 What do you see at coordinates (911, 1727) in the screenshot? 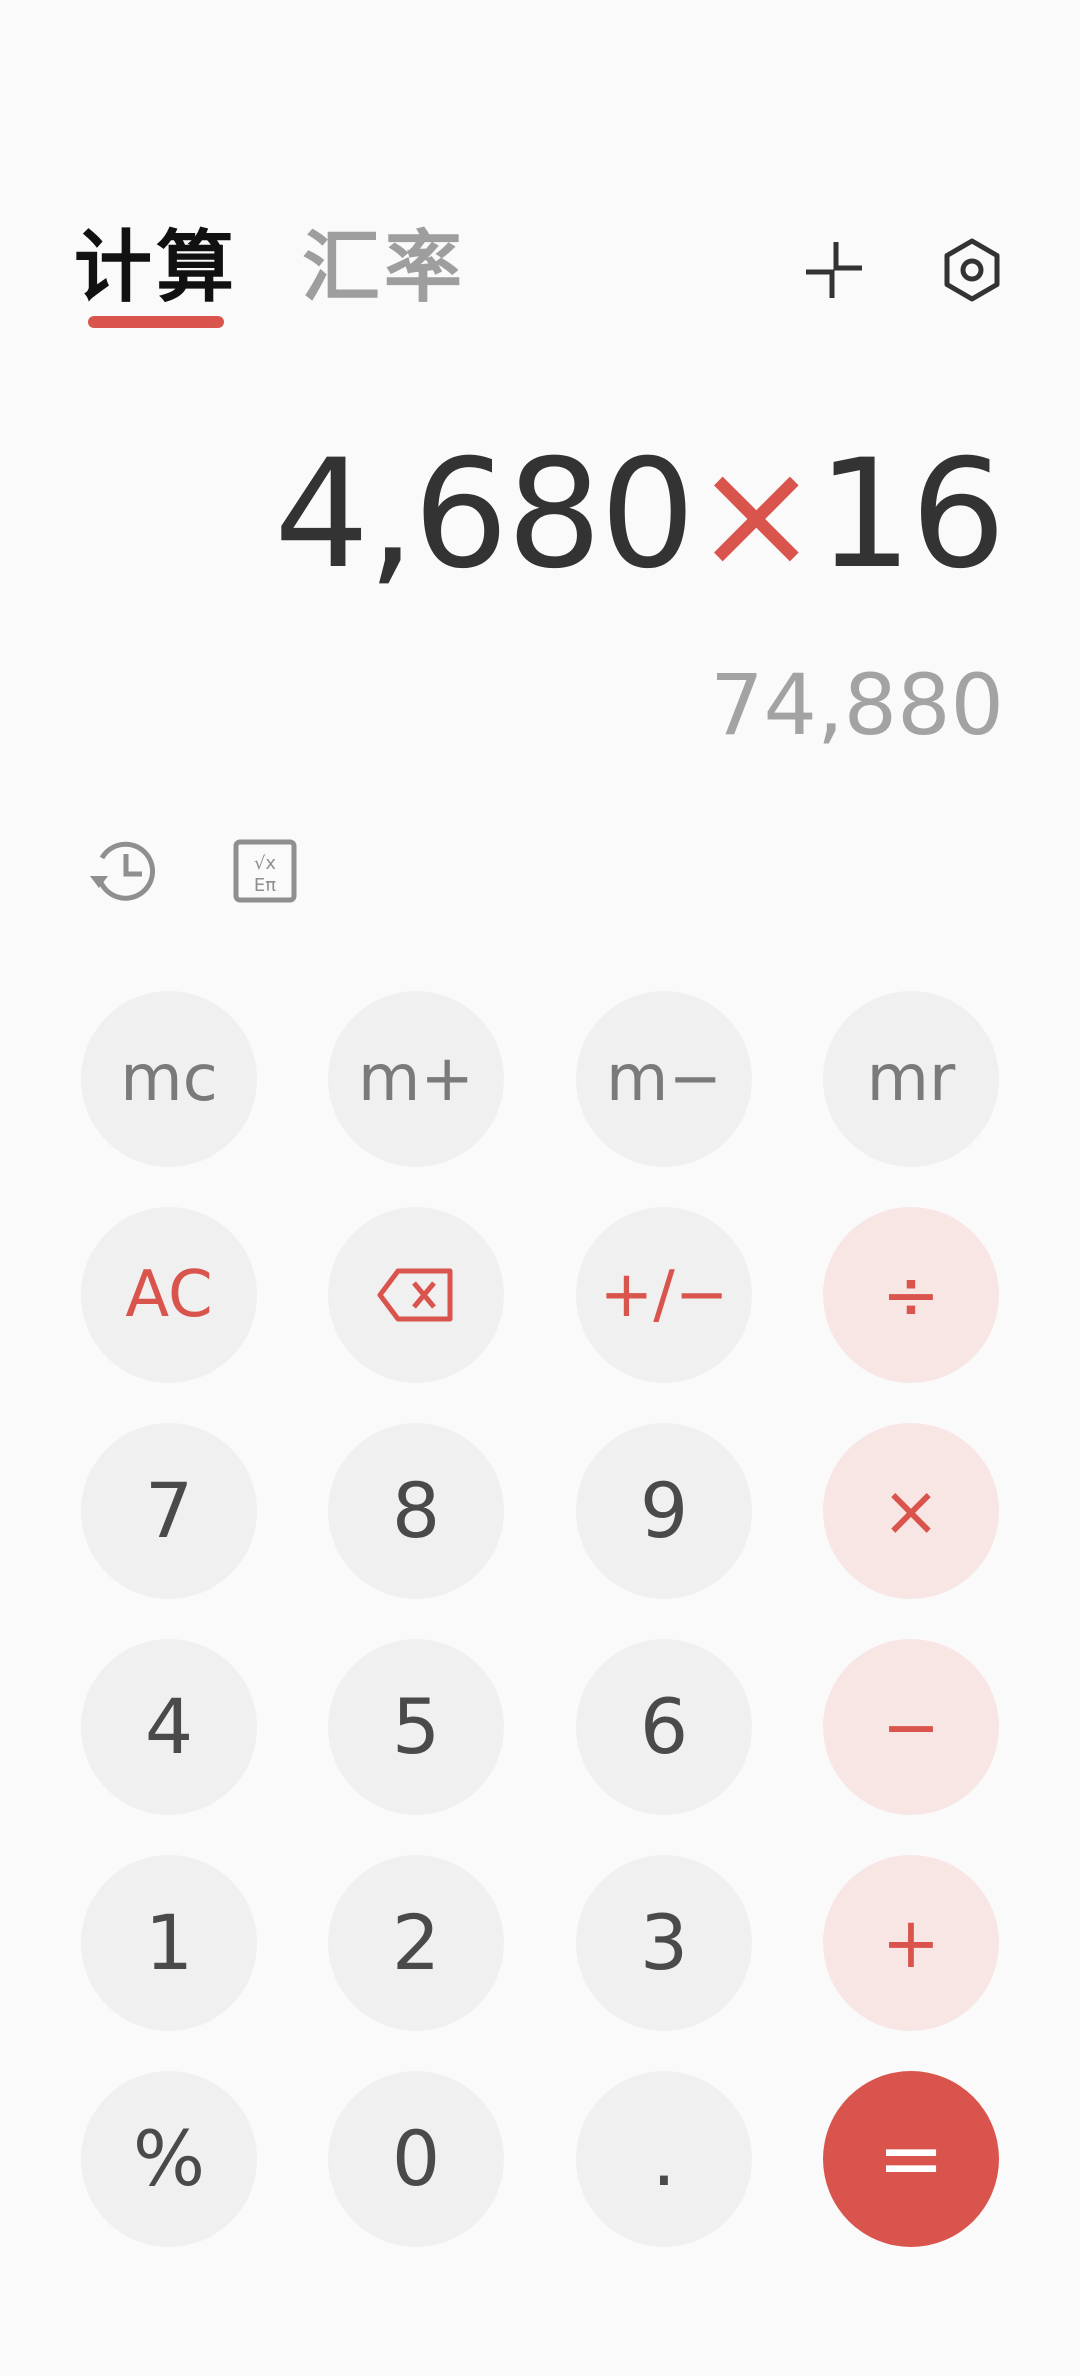
I see `subtract-button: −` at bounding box center [911, 1727].